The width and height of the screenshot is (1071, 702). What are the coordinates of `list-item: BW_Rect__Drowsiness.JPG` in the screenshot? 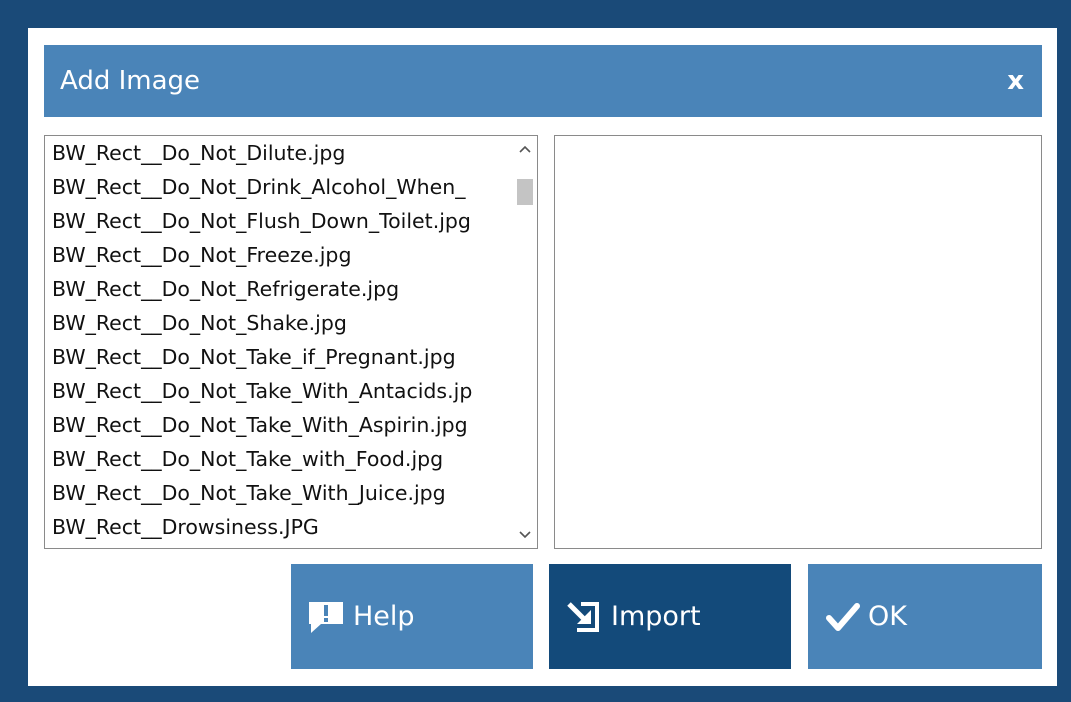 It's located at (279, 527).